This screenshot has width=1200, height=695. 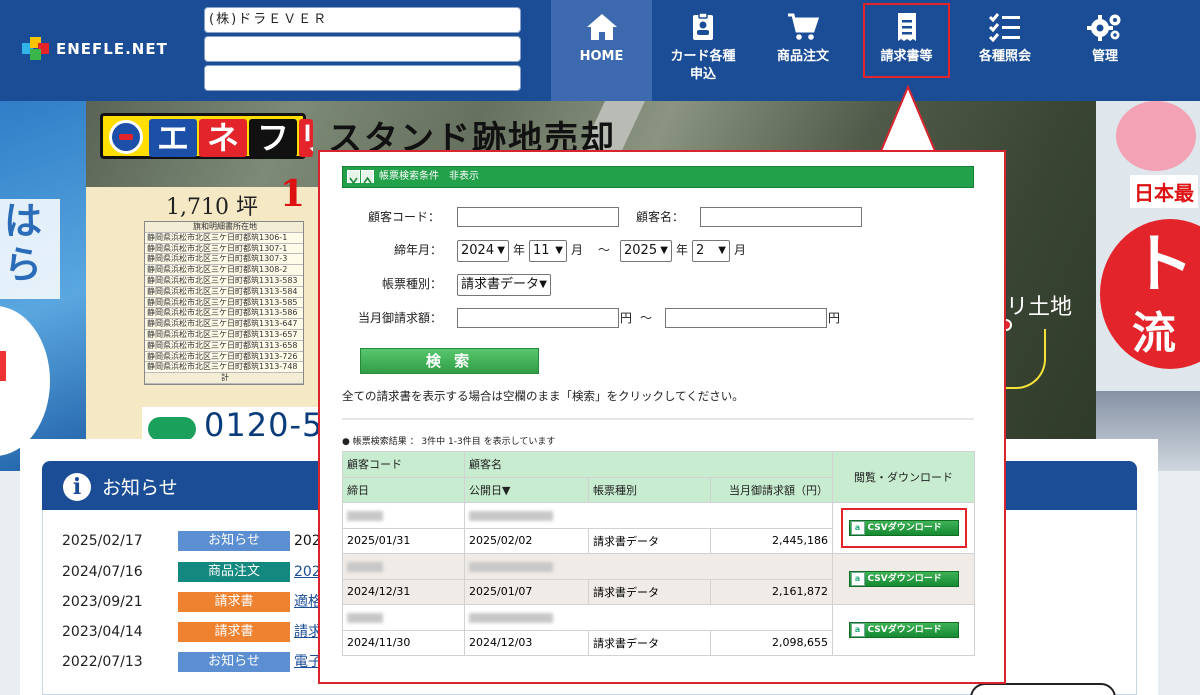 I want to click on enefuri-sign: エ ネ フ リ, so click(x=206, y=136).